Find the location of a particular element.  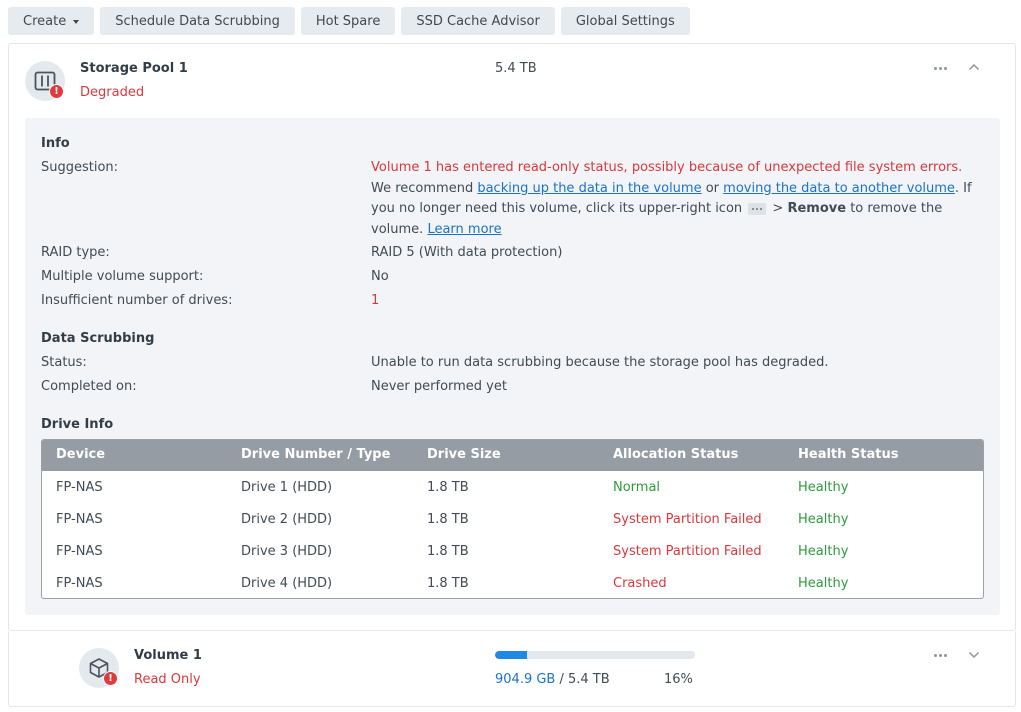

column-header: Device is located at coordinates (81, 454).